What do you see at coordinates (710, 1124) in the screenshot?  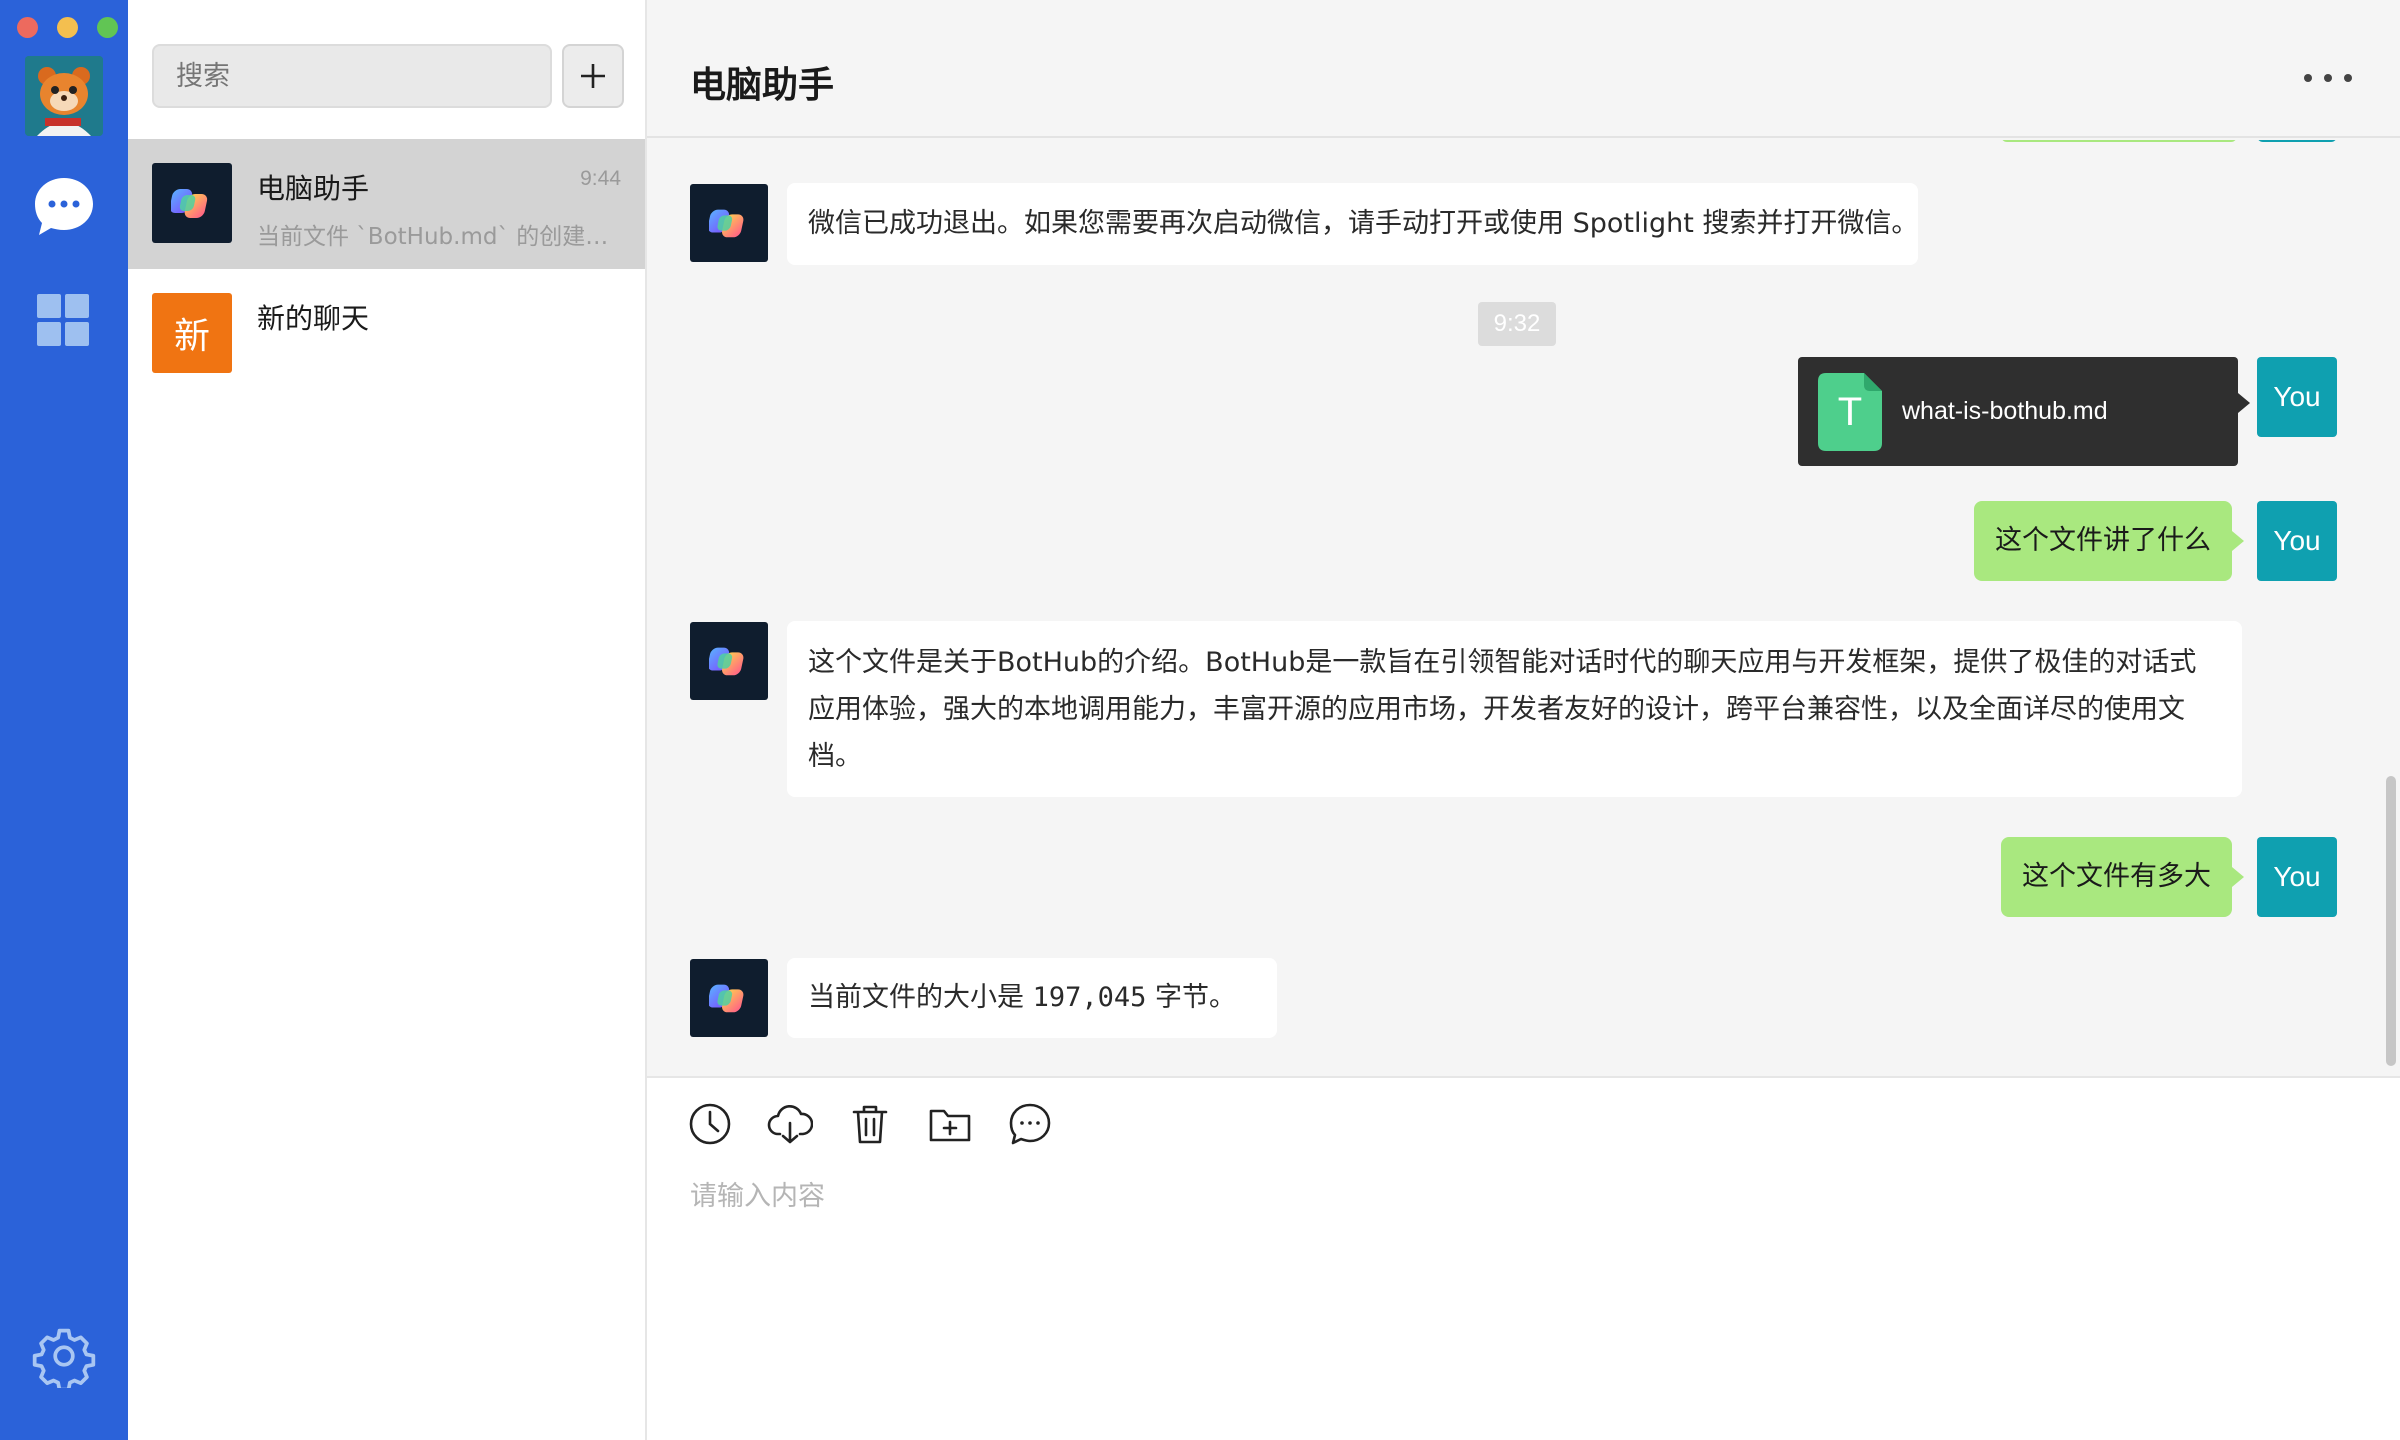 I see `history-clock-icon` at bounding box center [710, 1124].